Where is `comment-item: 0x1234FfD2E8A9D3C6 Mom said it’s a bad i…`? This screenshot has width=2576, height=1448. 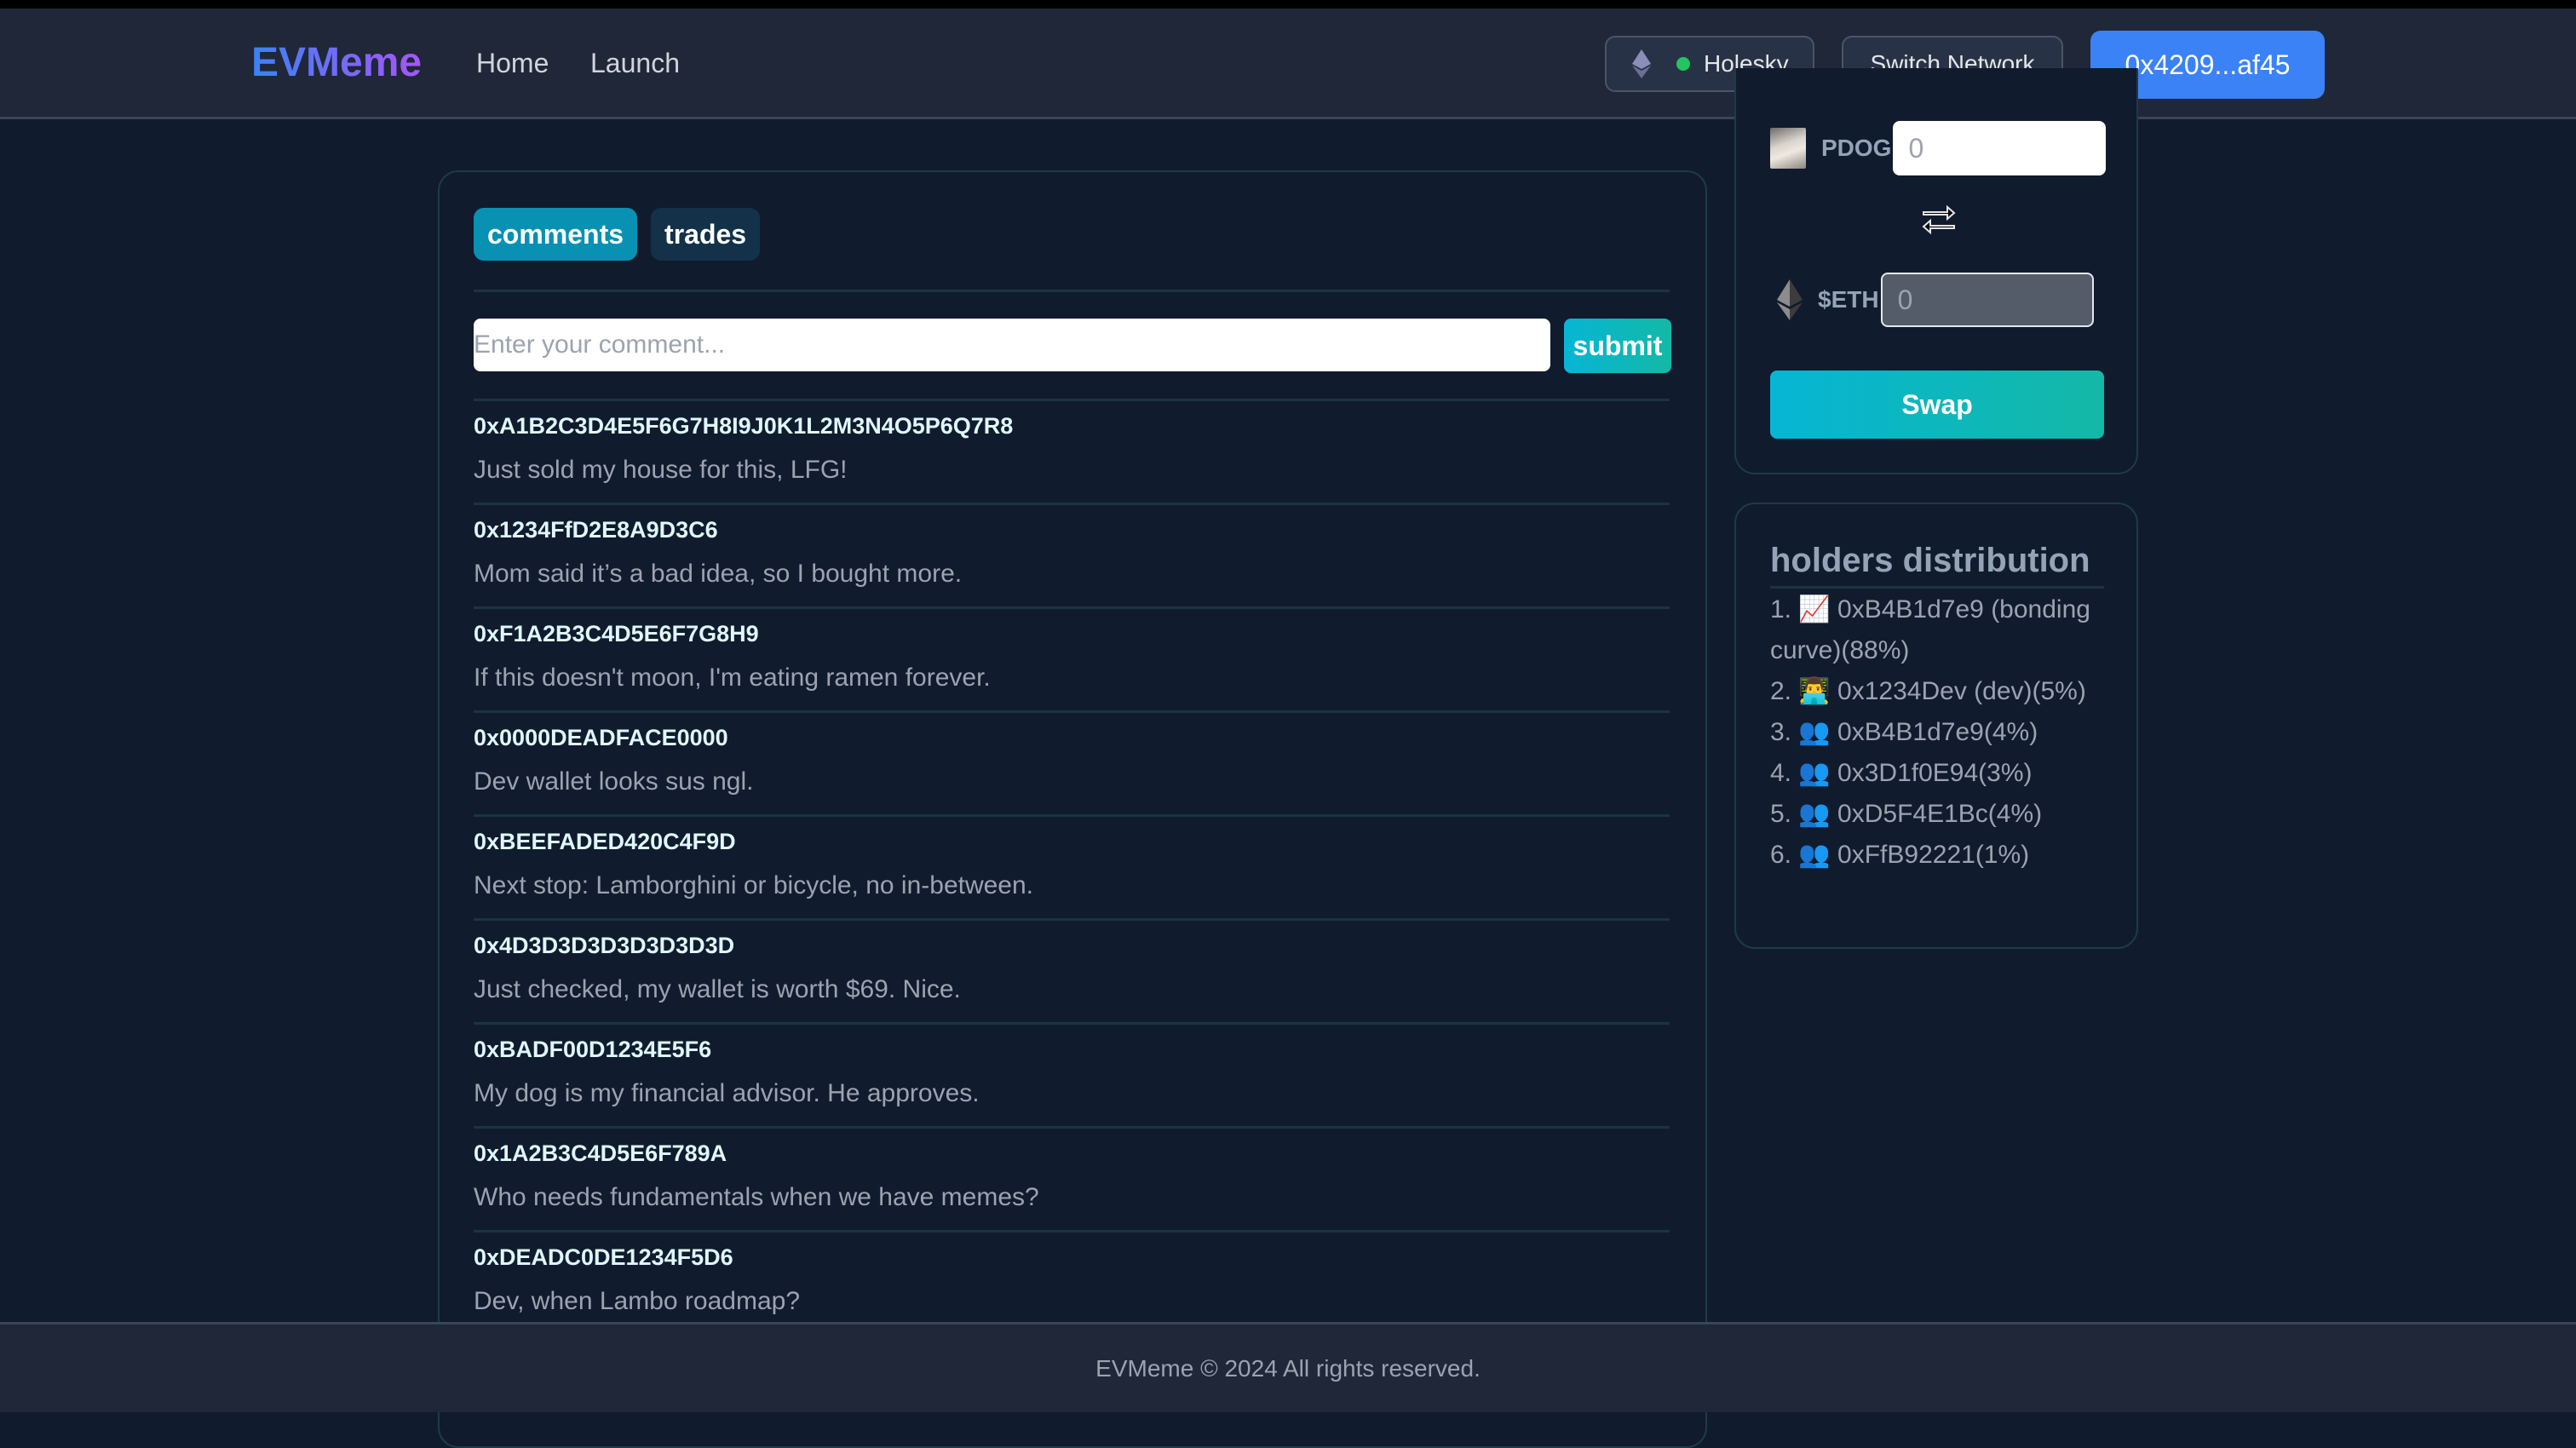
comment-item: 0x1234FfD2E8A9D3C6 Mom said it’s a bad i… is located at coordinates (1072, 555).